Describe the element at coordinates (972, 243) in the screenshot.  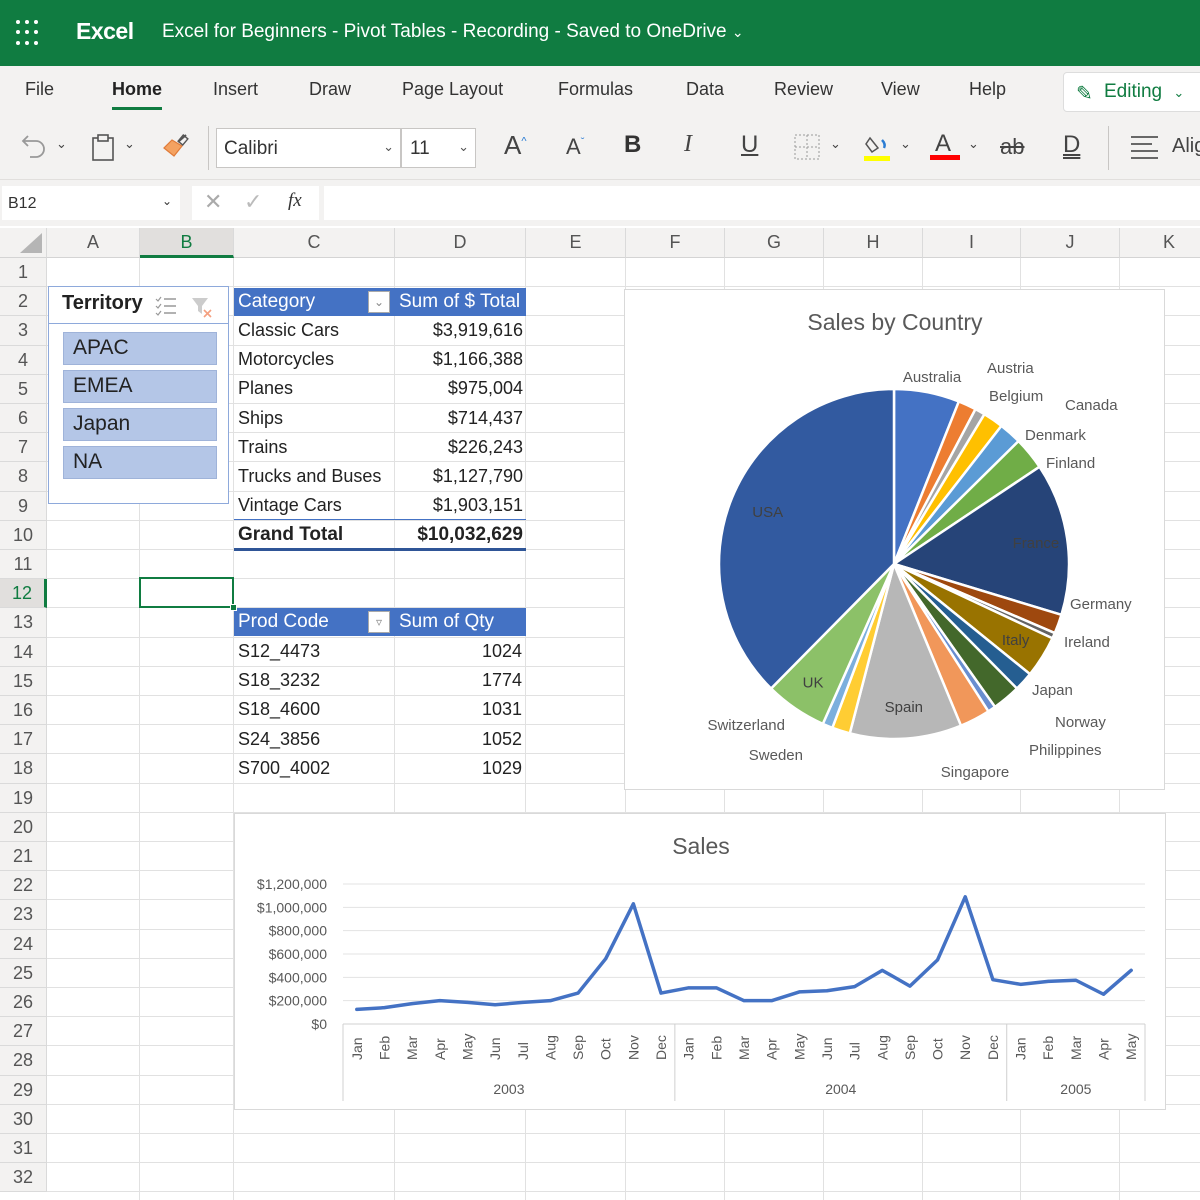
I see `column-header-i: I` at that location.